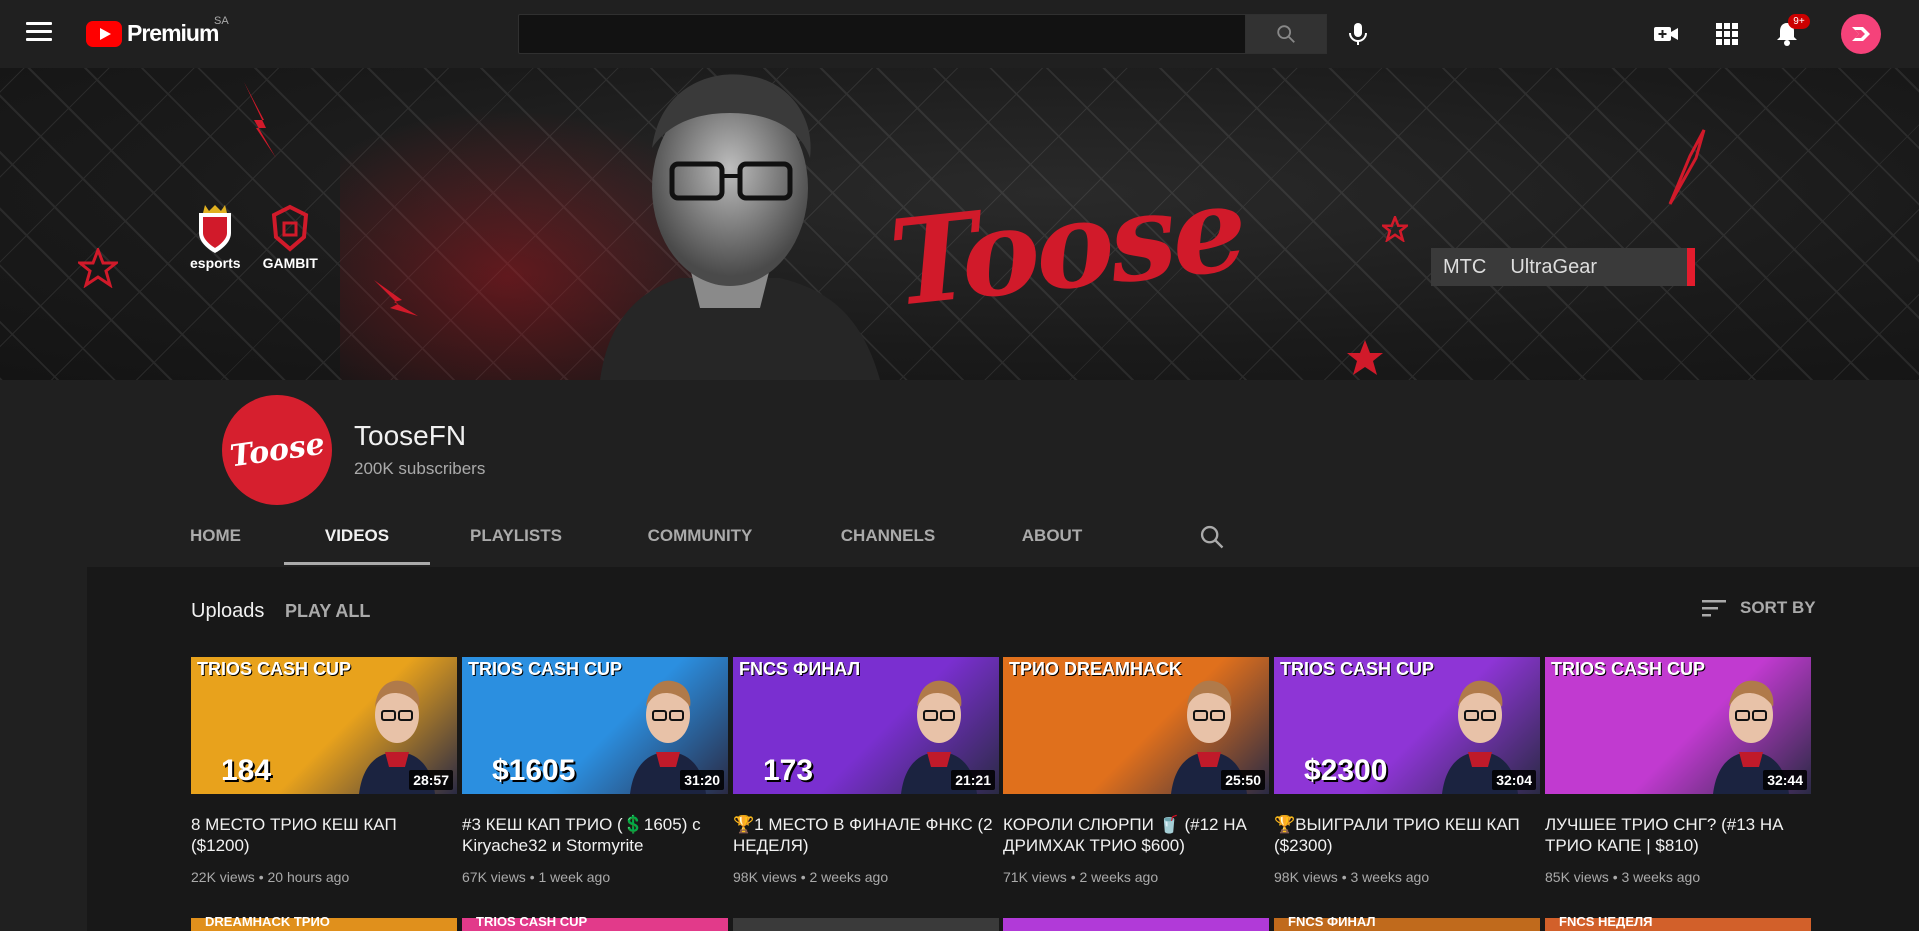 This screenshot has width=1919, height=931. I want to click on left-gutter, so click(43, 655).